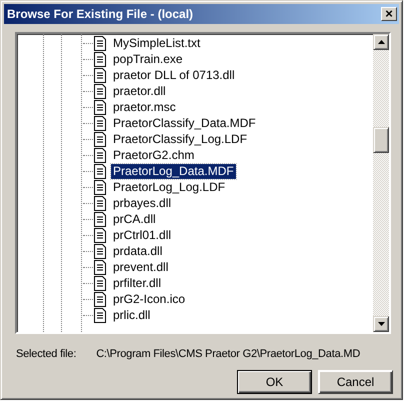 This screenshot has width=409, height=406. Describe the element at coordinates (173, 171) in the screenshot. I see `tree-item: PraetorLog_Data.MDF` at that location.